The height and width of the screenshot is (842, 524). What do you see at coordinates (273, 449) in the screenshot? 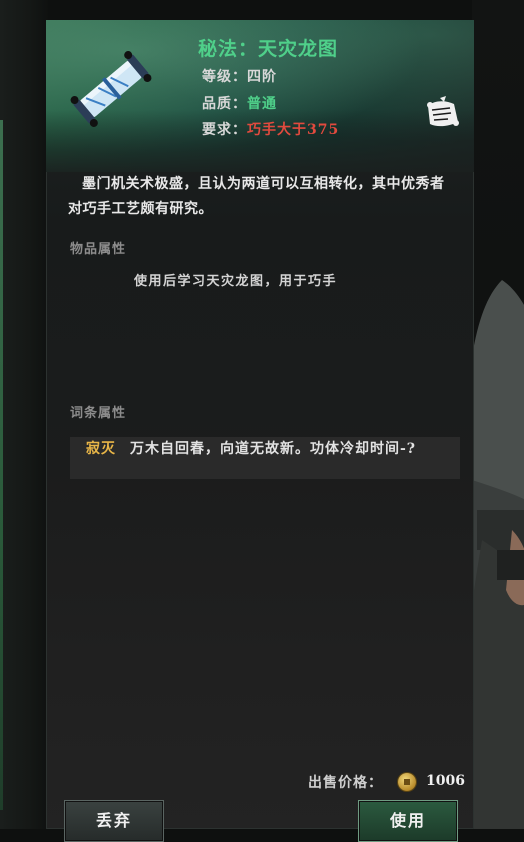
I see `affix-text: 万木自回春，向道无故新。功体冷却时间-?` at bounding box center [273, 449].